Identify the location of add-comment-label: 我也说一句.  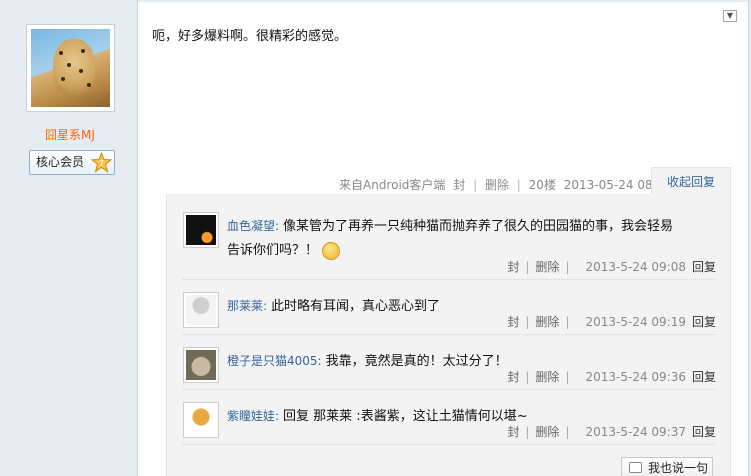
(678, 468).